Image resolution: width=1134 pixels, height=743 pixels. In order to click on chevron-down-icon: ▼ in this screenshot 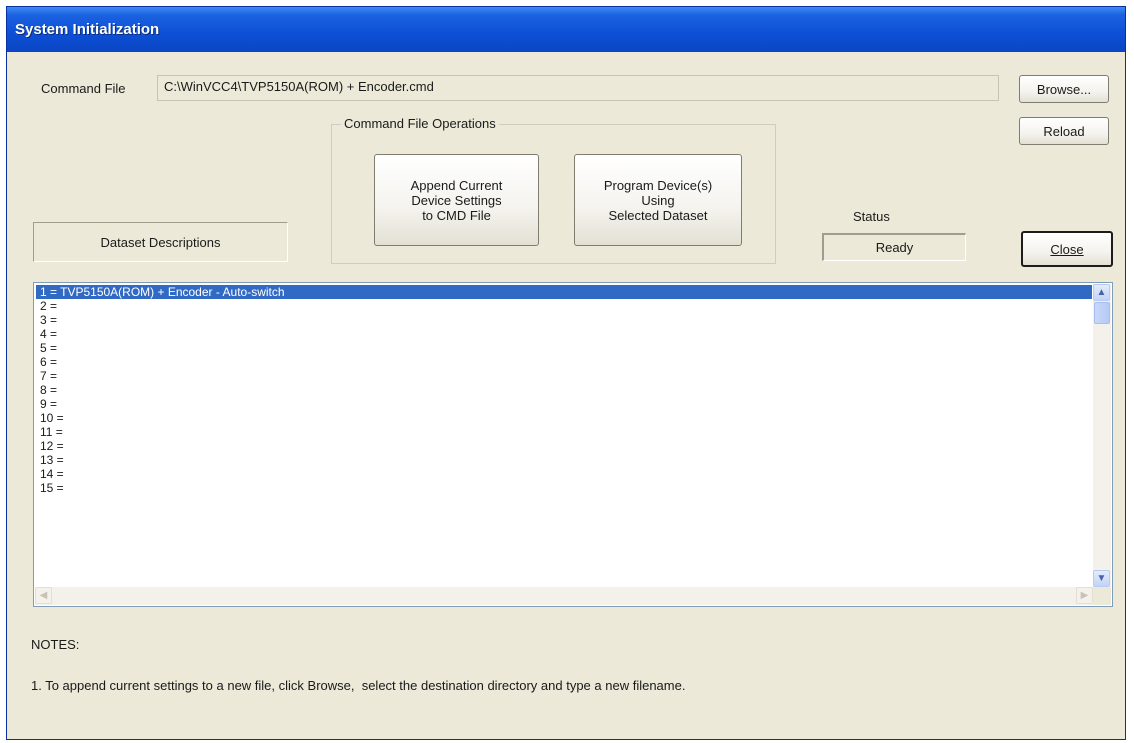, I will do `click(1101, 578)`.